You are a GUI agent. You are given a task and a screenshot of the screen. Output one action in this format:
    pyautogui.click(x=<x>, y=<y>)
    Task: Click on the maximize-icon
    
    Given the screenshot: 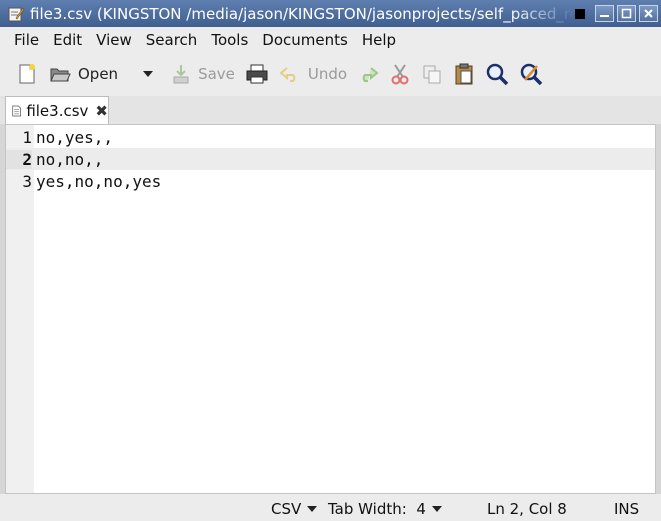 What is the action you would take?
    pyautogui.click(x=626, y=13)
    